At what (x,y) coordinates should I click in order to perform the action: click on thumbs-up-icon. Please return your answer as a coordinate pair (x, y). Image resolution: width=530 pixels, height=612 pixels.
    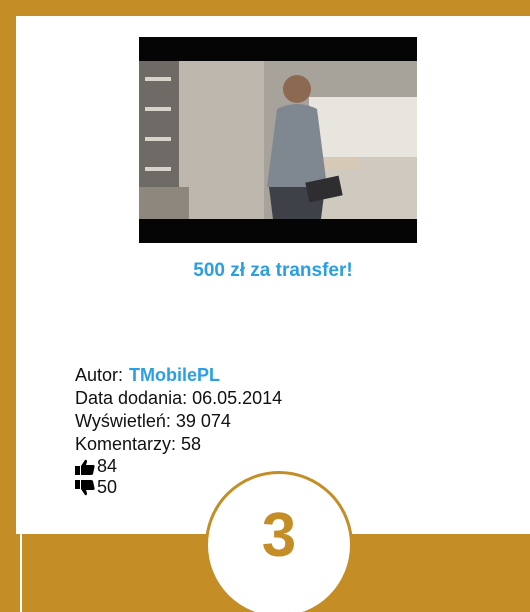
    Looking at the image, I should click on (85, 467).